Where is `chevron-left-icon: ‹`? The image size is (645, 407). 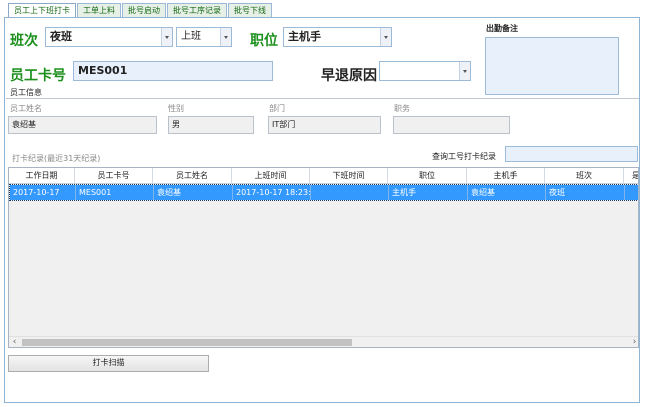
chevron-left-icon: ‹ is located at coordinates (14, 342).